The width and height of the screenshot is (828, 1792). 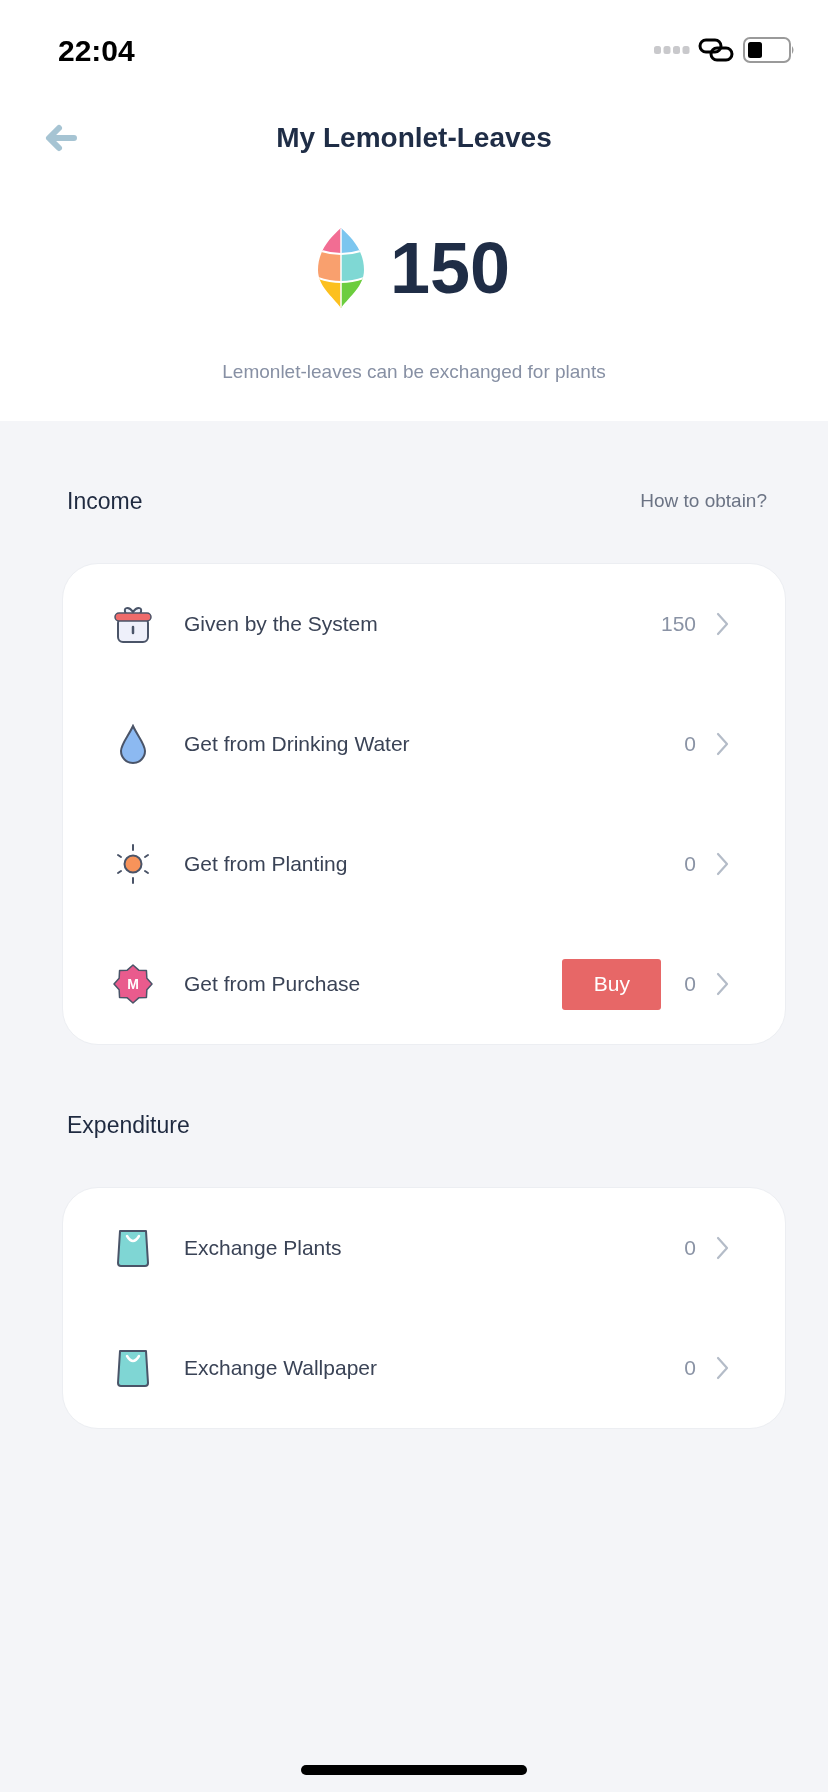 What do you see at coordinates (128, 1125) in the screenshot?
I see `section-title: Expenditure` at bounding box center [128, 1125].